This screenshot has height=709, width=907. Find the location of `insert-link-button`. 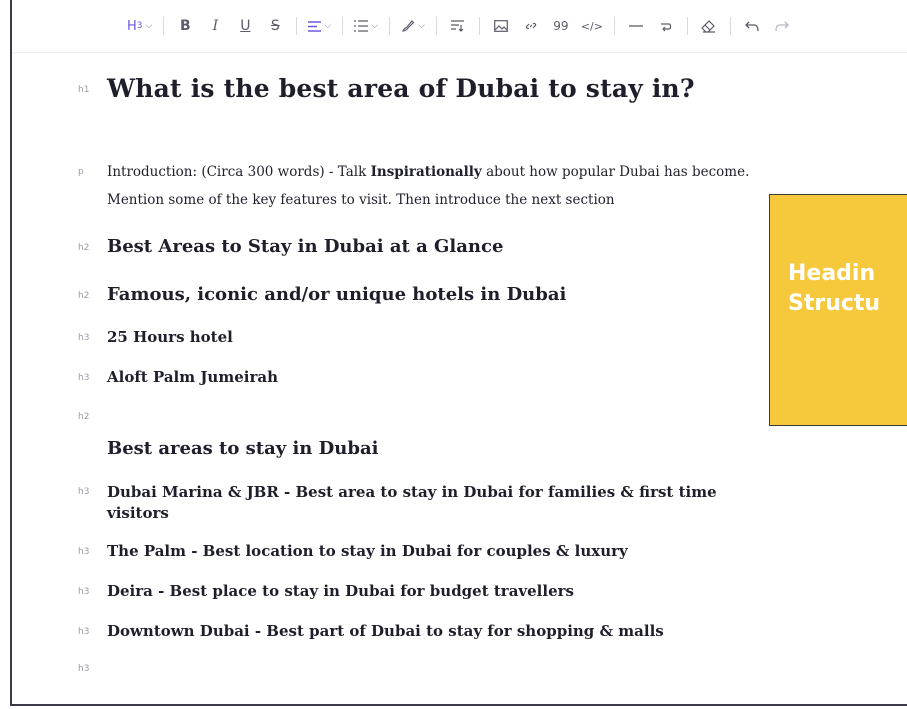

insert-link-button is located at coordinates (531, 26).